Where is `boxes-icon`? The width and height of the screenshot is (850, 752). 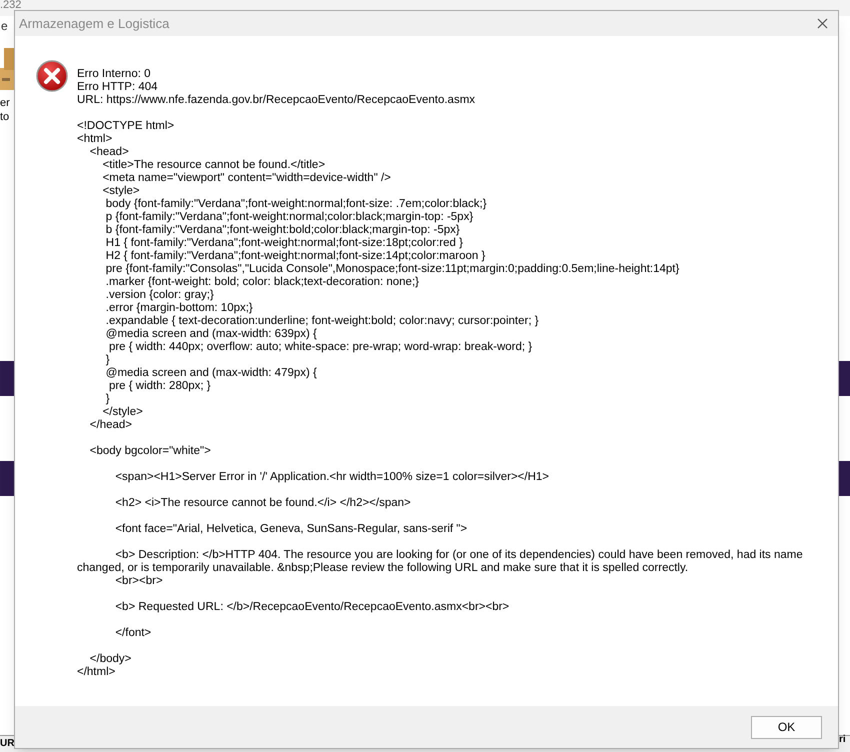
boxes-icon is located at coordinates (7, 70).